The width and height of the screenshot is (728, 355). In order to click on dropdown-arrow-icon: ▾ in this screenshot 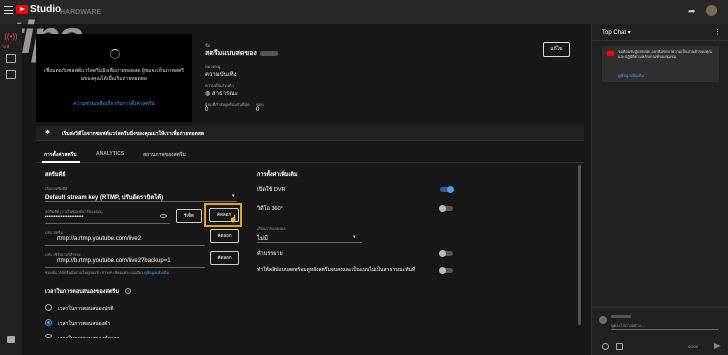, I will do `click(233, 196)`.